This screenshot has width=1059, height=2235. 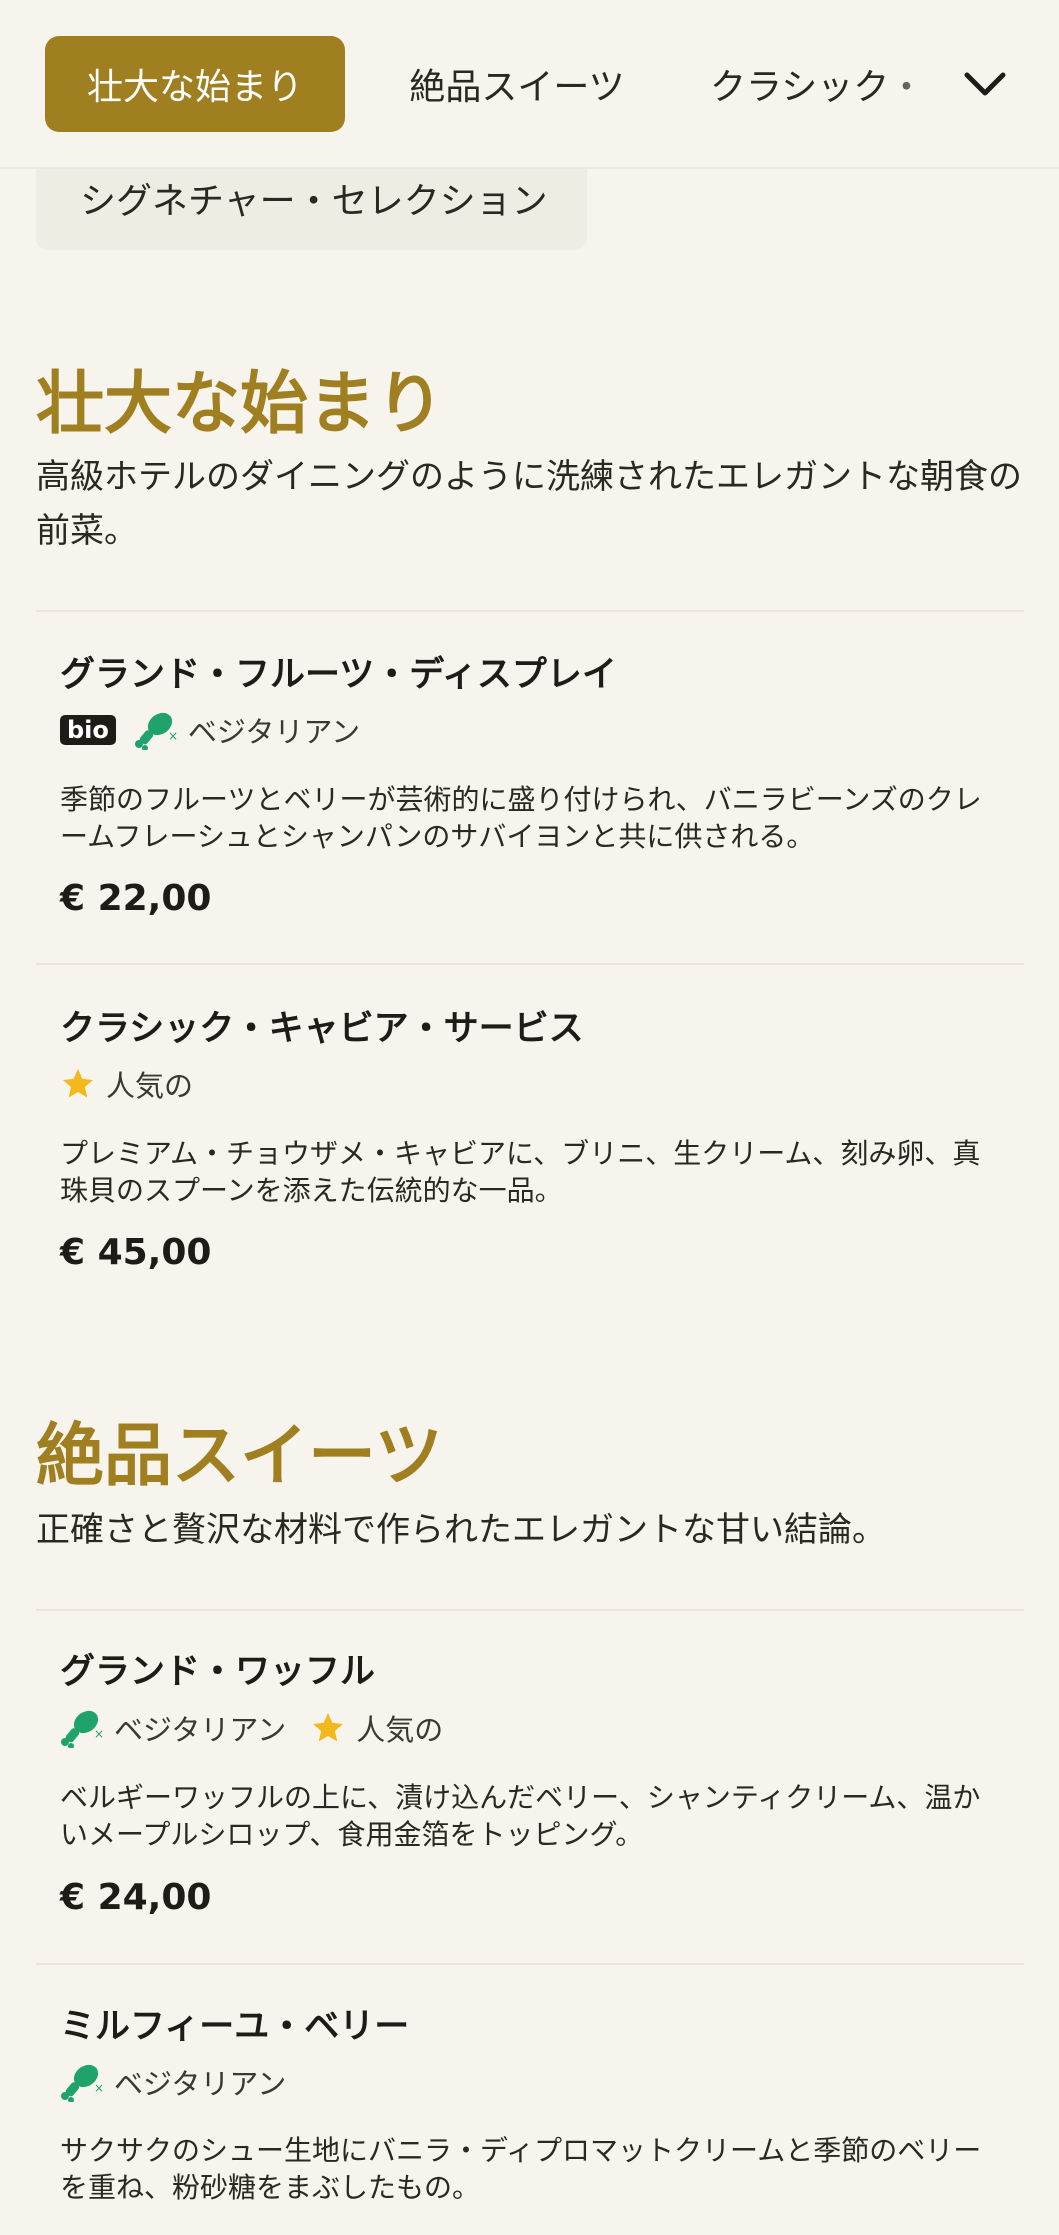 I want to click on menu-item-price: € 45,00, so click(x=136, y=1252).